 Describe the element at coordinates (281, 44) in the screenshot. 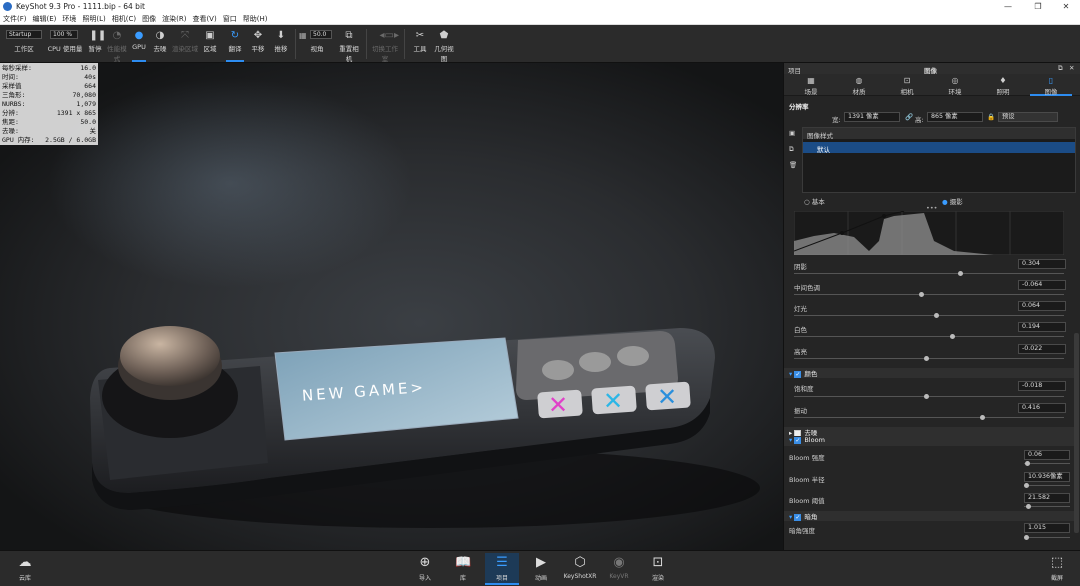

I see `dolly-button: ⬇ 推移` at that location.